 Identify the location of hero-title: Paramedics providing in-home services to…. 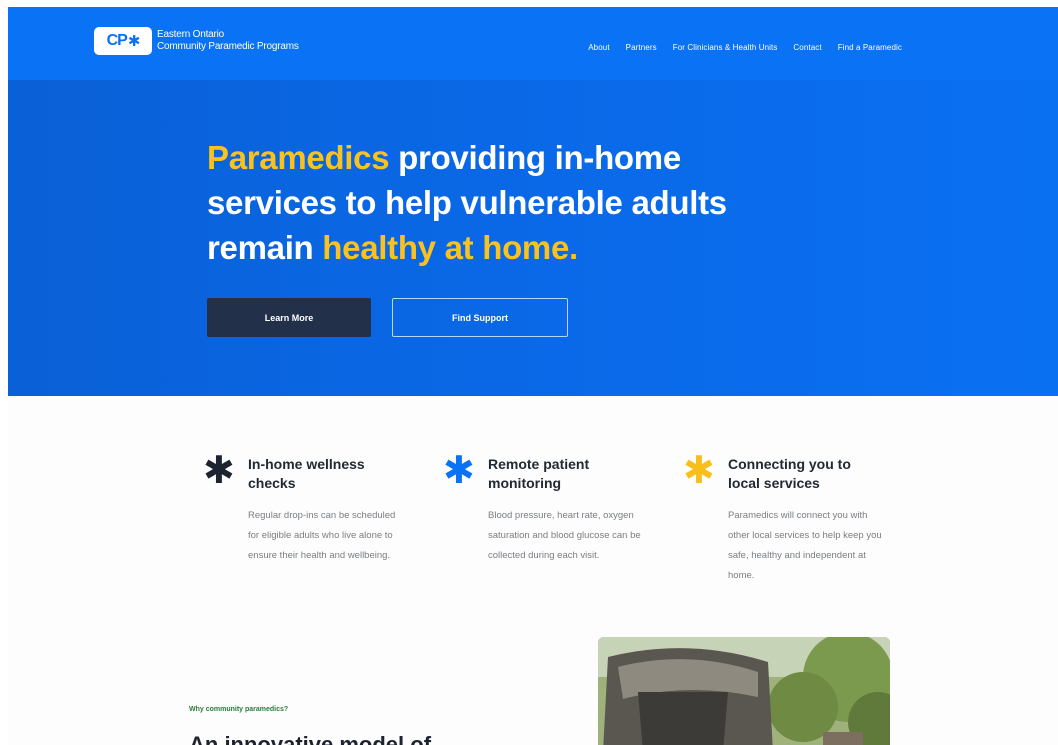
(507, 202).